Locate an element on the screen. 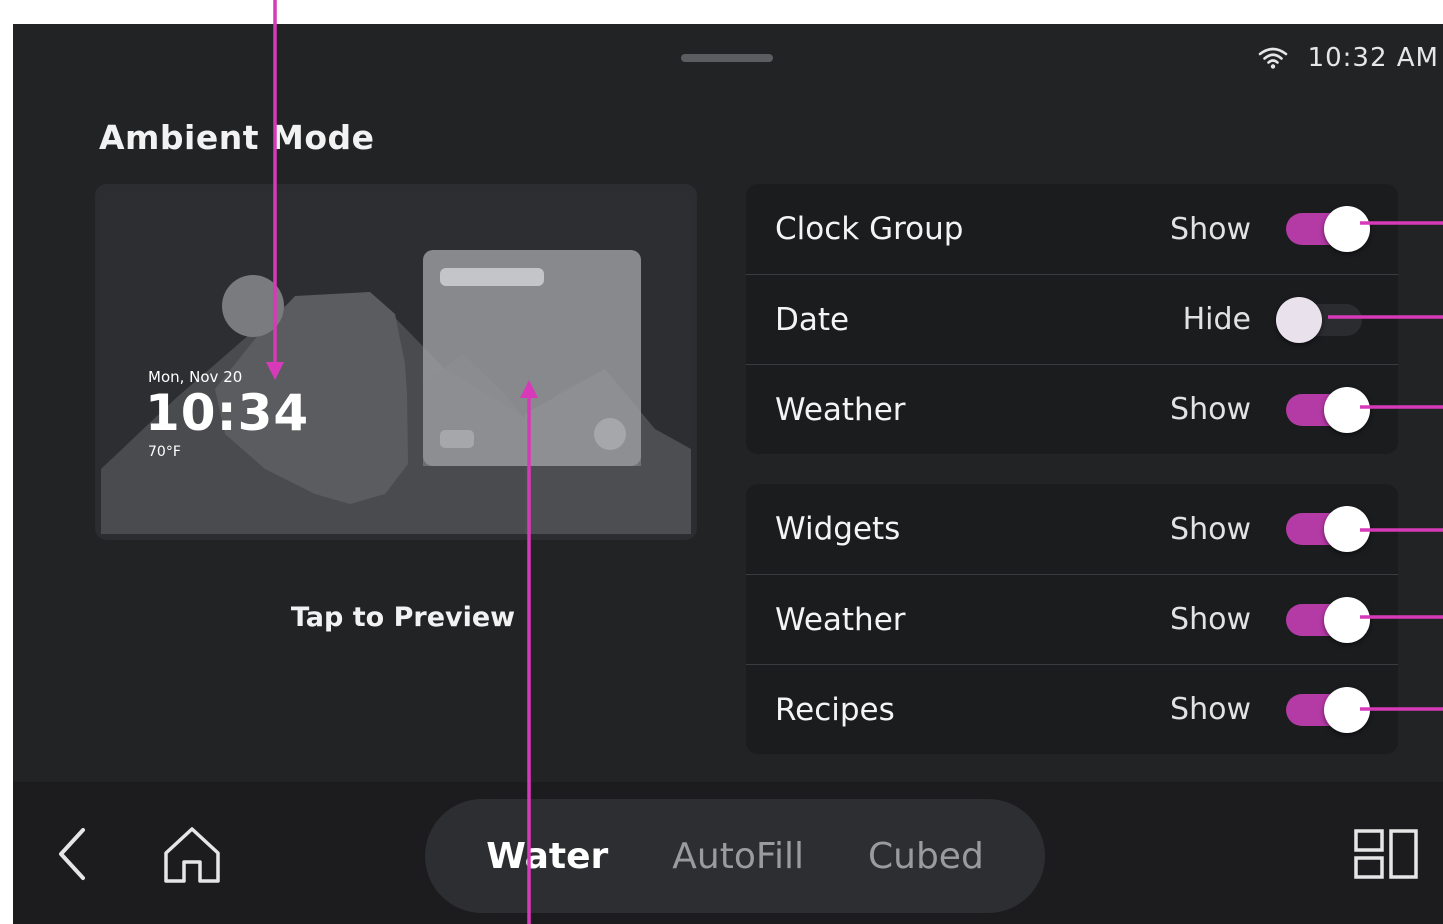 The width and height of the screenshot is (1443, 924). setting-label: Recipes is located at coordinates (835, 709).